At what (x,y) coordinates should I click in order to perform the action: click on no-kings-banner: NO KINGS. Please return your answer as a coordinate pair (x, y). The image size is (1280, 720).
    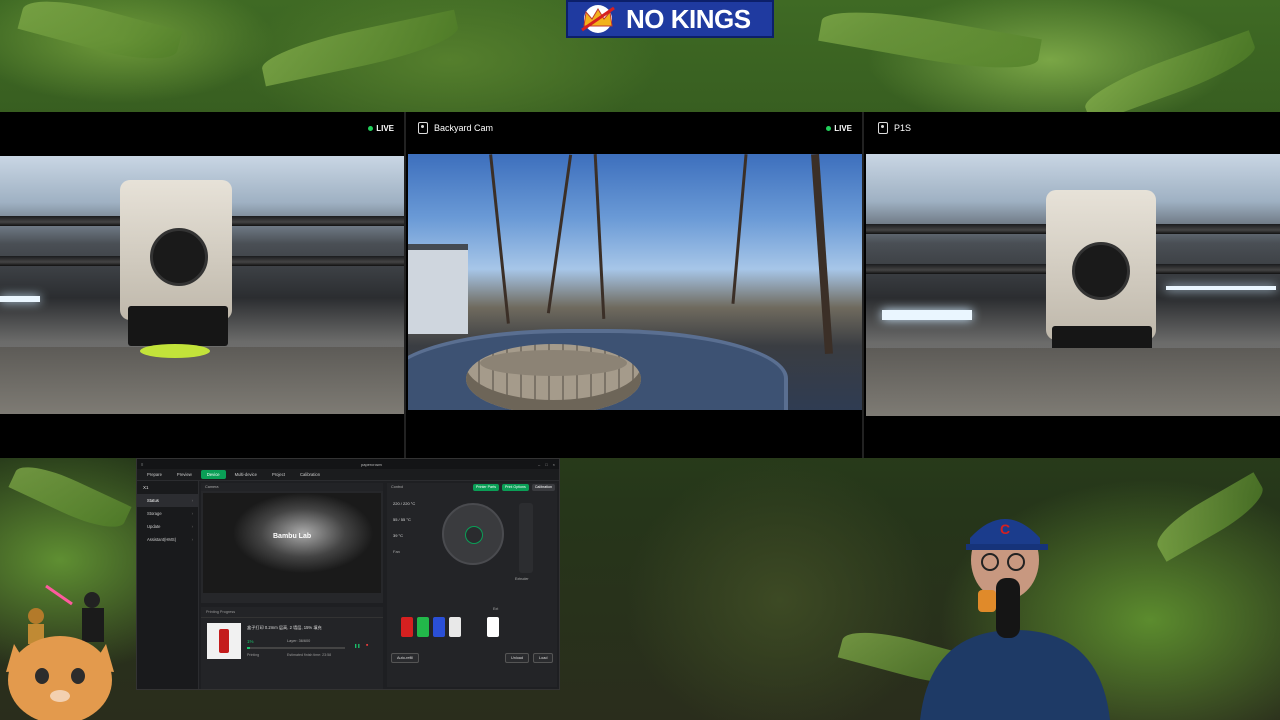
    Looking at the image, I should click on (670, 19).